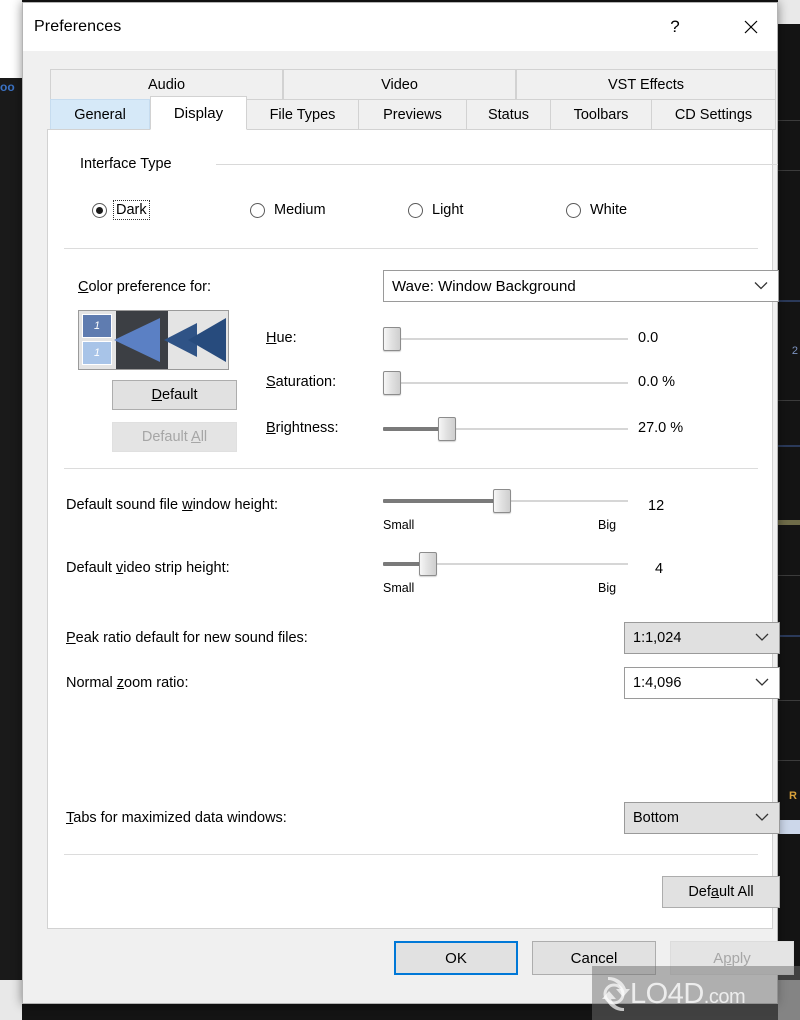 The image size is (800, 1020). What do you see at coordinates (131, 210) in the screenshot?
I see `radio-label: Dark` at bounding box center [131, 210].